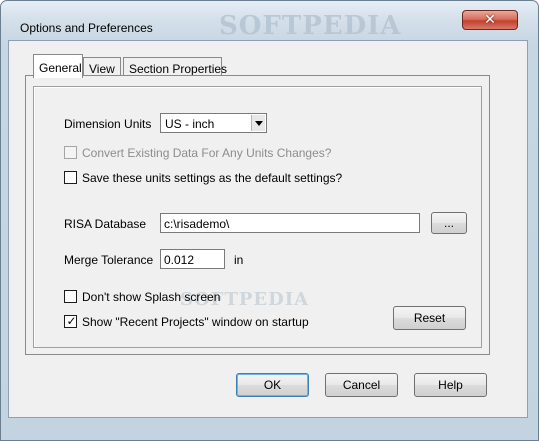  I want to click on help-button-label: Help, so click(450, 385).